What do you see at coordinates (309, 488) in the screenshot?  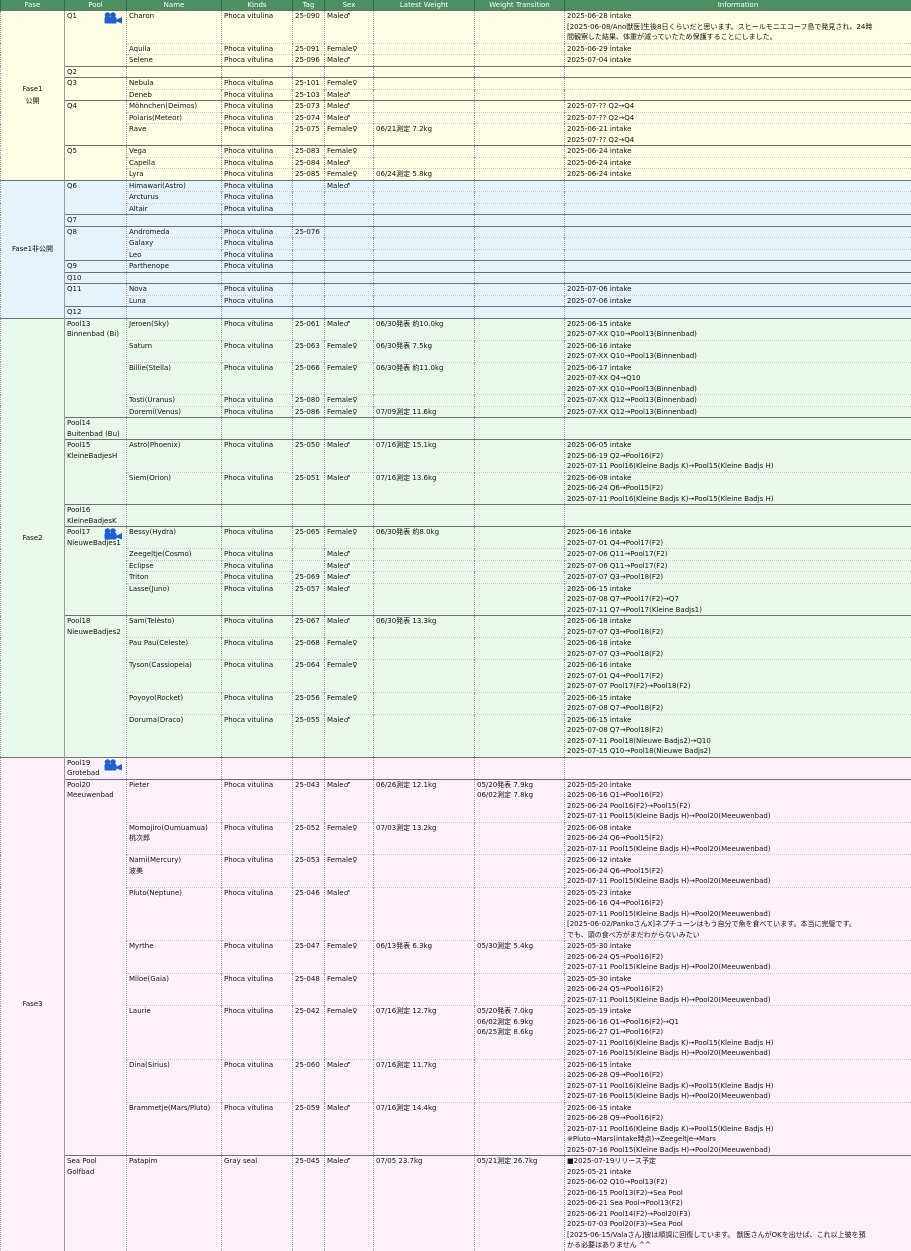 I see `tag-cell: 25-051` at bounding box center [309, 488].